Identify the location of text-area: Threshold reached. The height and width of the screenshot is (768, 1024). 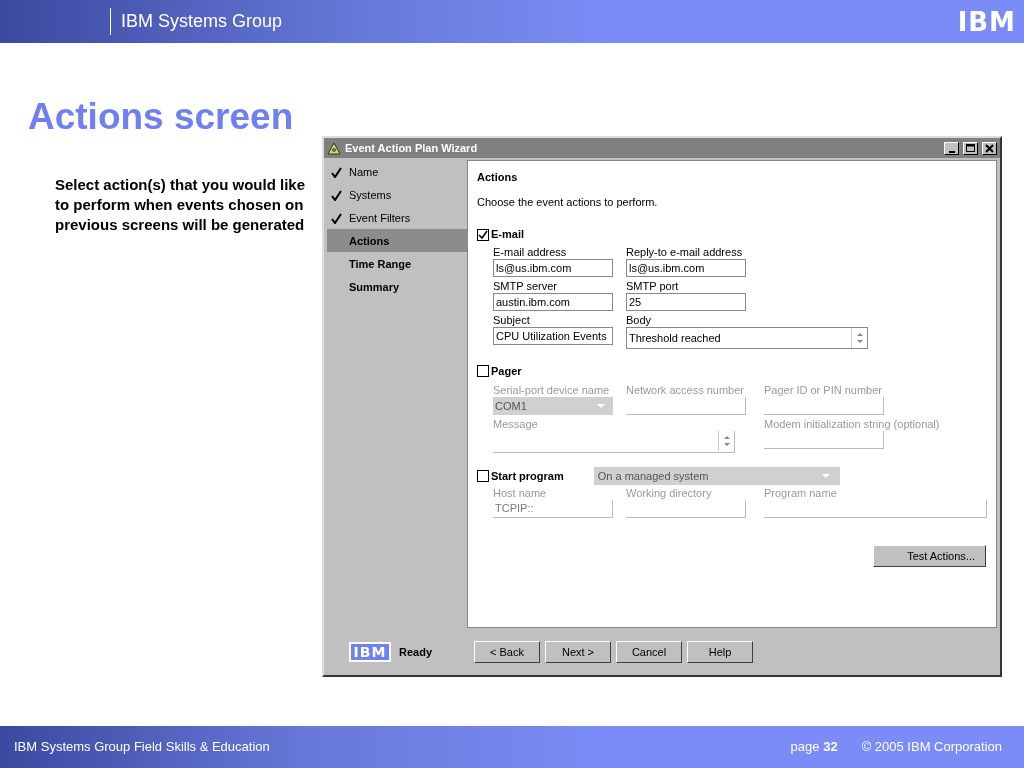
(747, 338).